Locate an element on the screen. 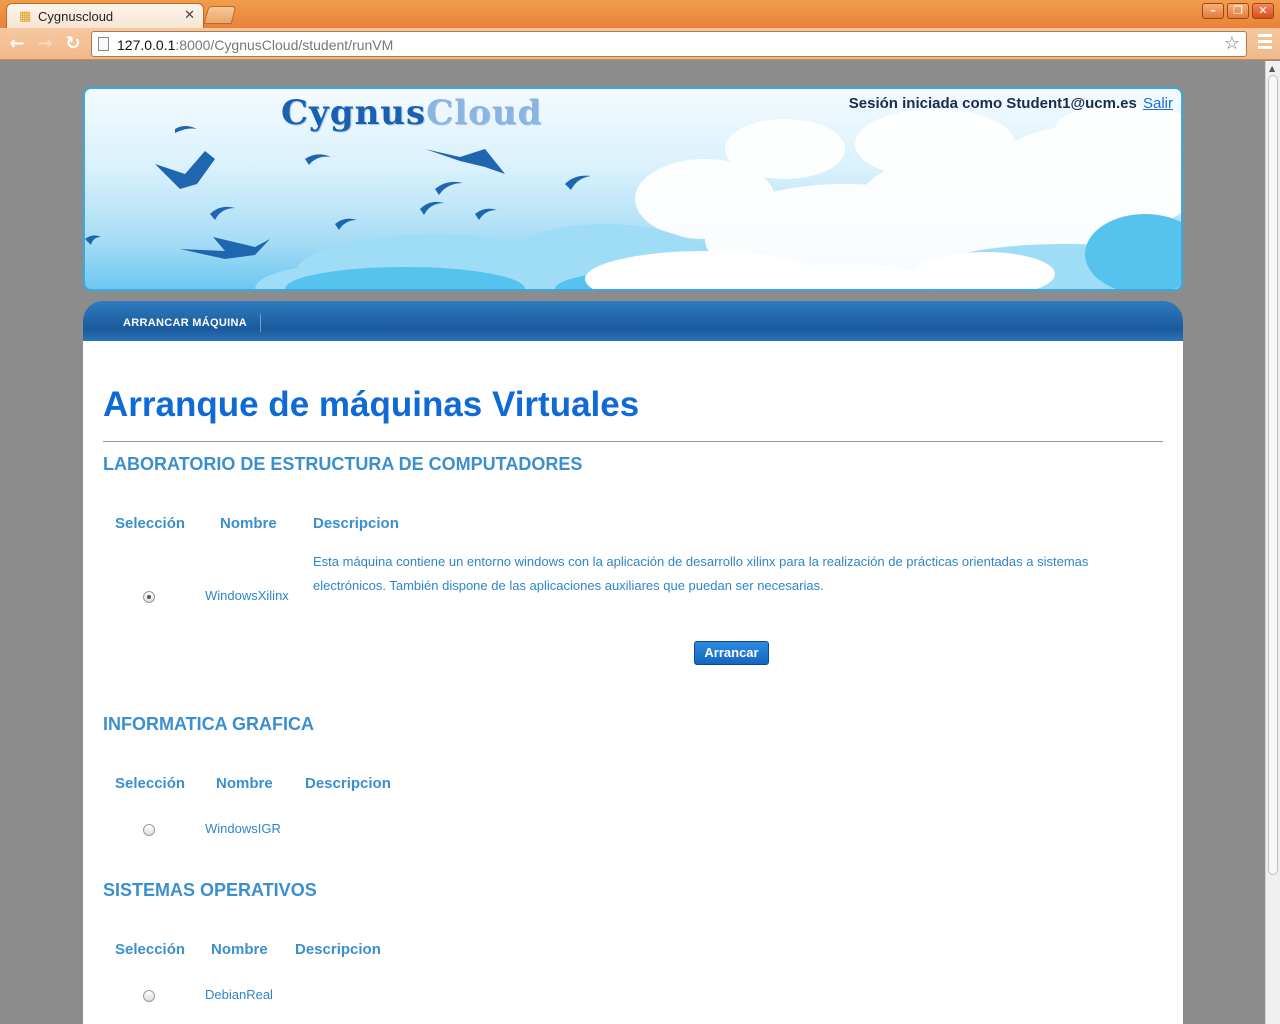 The width and height of the screenshot is (1280, 1024). logout-link: Salir is located at coordinates (1158, 103).